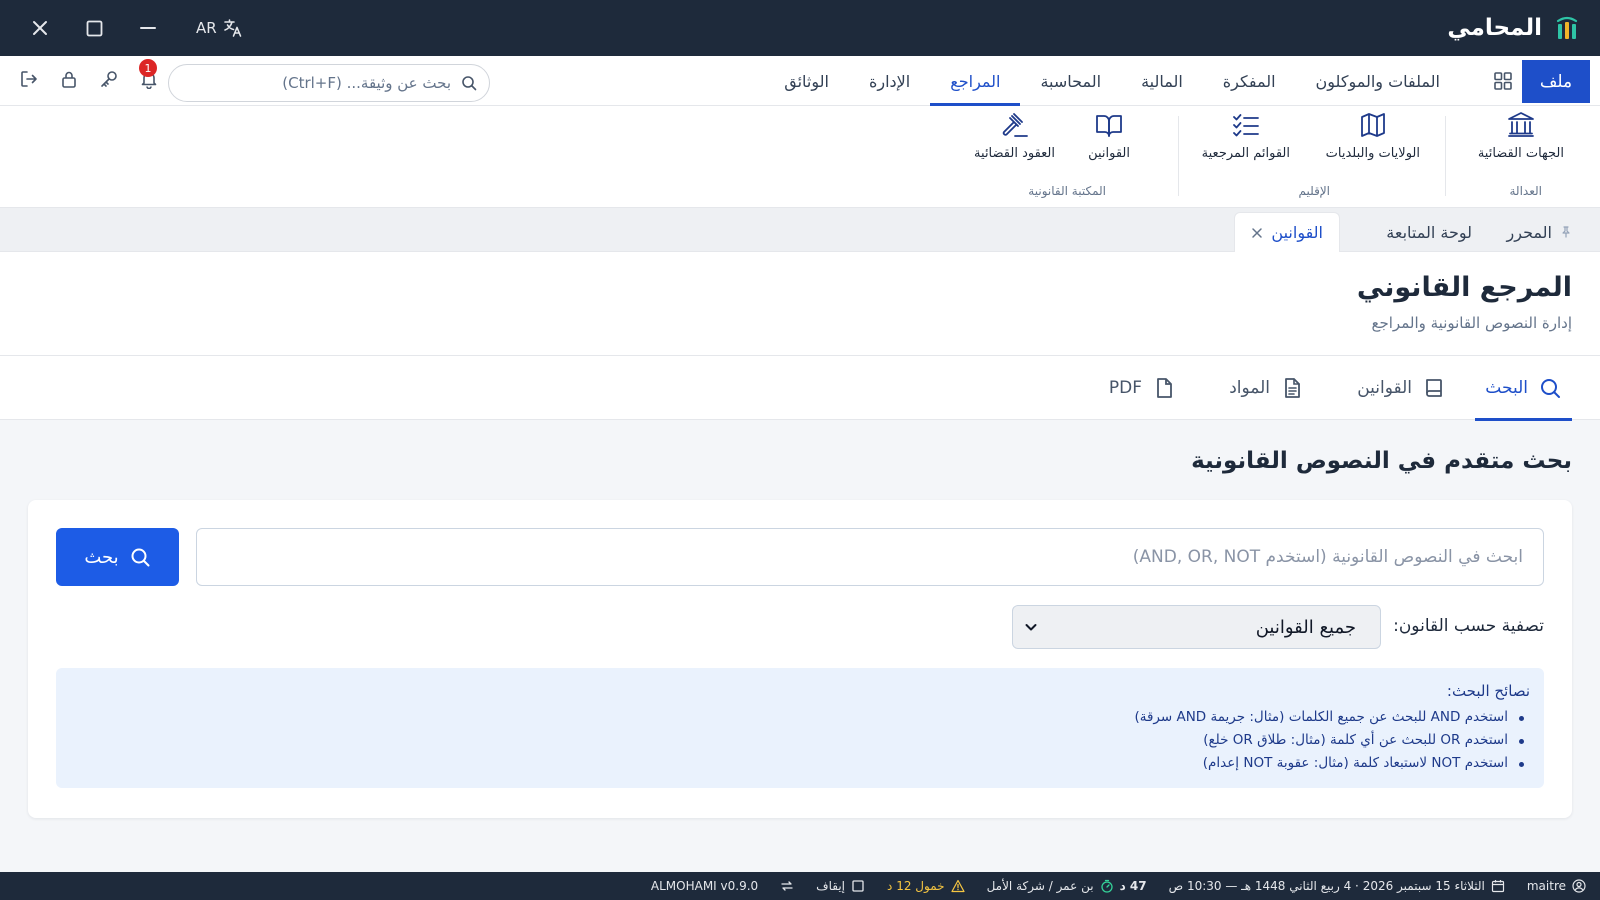 The height and width of the screenshot is (900, 1600). I want to click on notifications-button: 1, so click(149, 74).